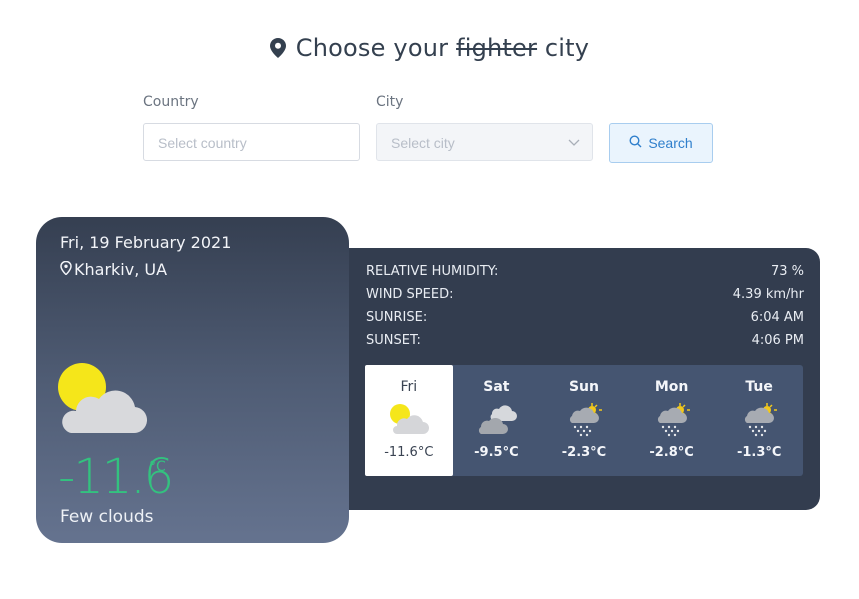  I want to click on current-location: Kharkiv, UA, so click(113, 269).